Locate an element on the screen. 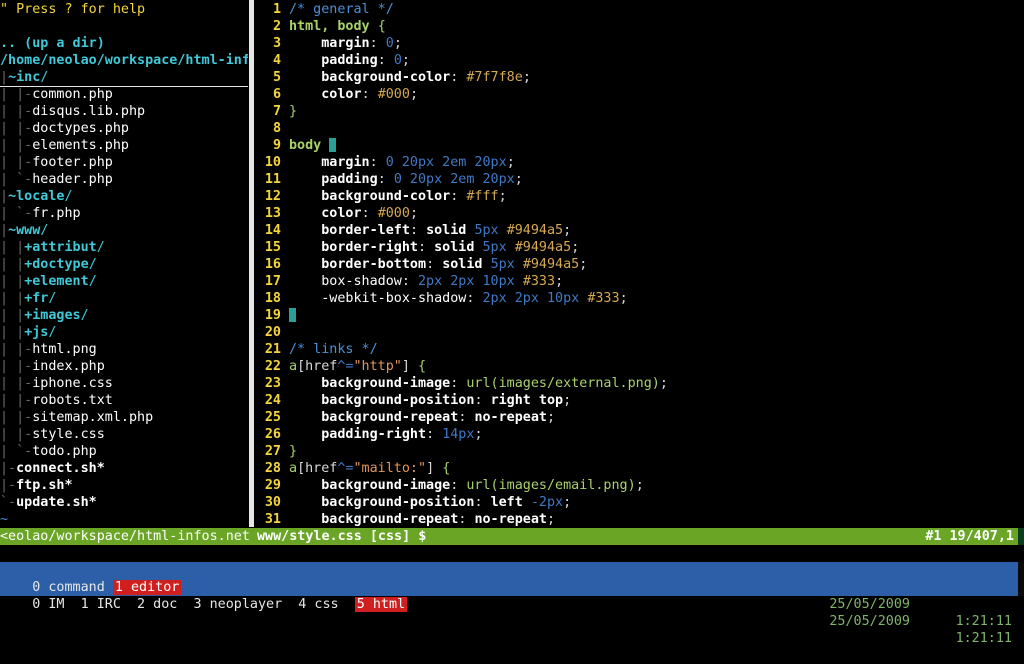  tree-file: | `-fr.php is located at coordinates (124, 213).